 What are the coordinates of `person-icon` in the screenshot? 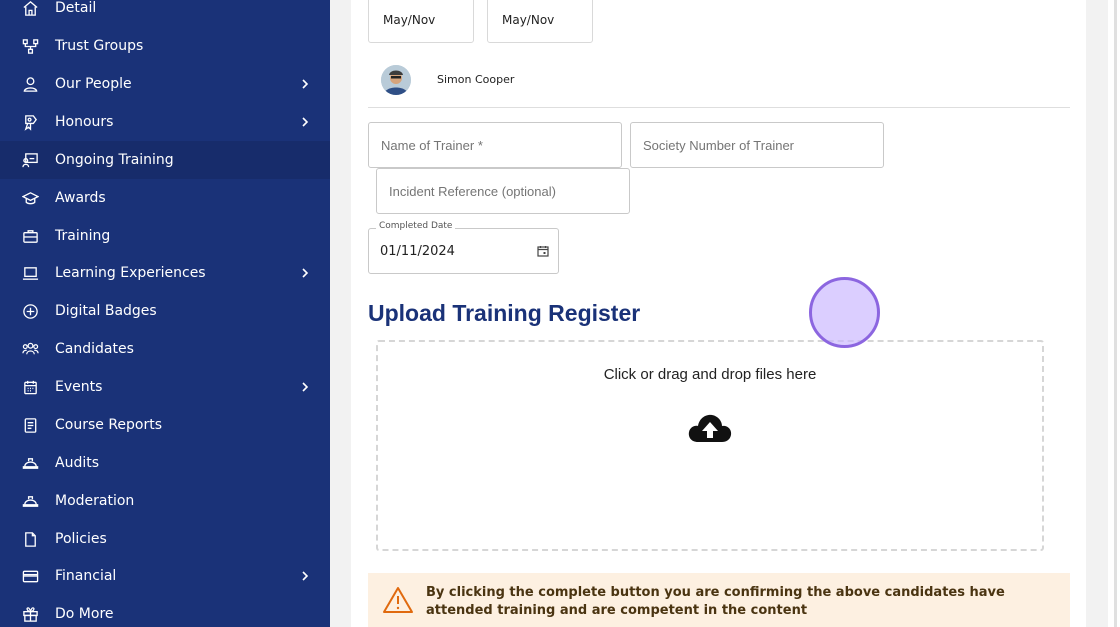 It's located at (30, 84).